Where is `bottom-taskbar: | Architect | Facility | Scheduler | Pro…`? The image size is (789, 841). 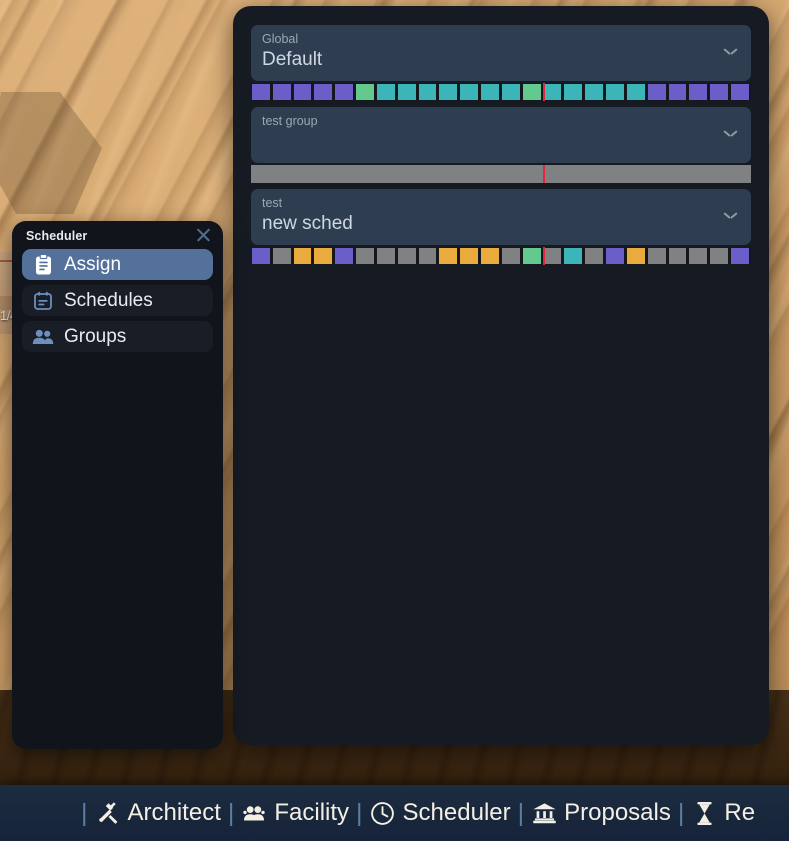 bottom-taskbar: | Architect | Facility | Scheduler | Pro… is located at coordinates (394, 813).